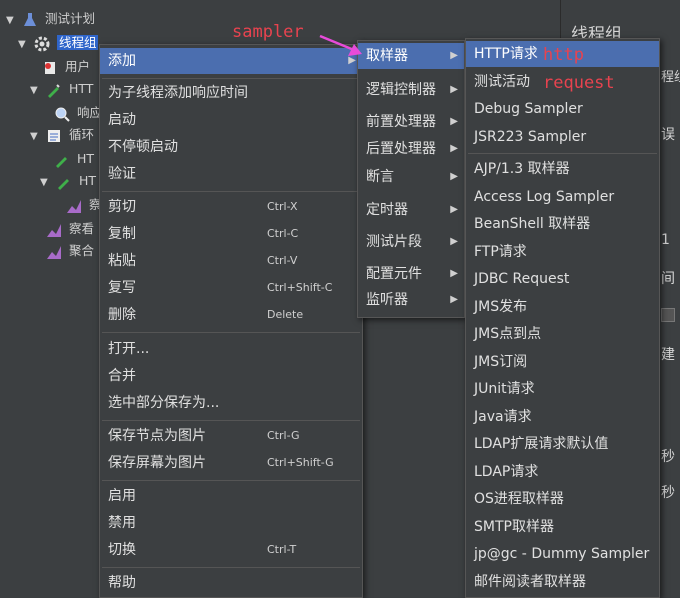 This screenshot has width=680, height=598. Describe the element at coordinates (231, 207) in the screenshot. I see `menu-item-cut: 剪切 Ctrl-X` at that location.